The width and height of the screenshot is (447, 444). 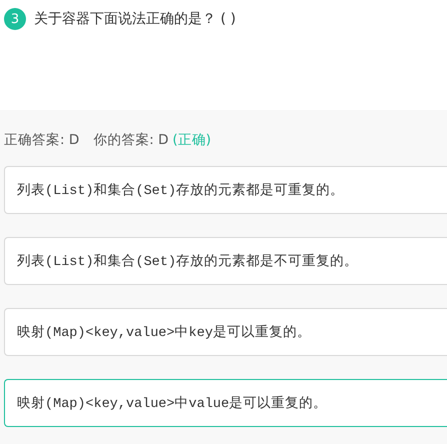 What do you see at coordinates (225, 403) in the screenshot?
I see `answer-option: 映射(Map)<key,value>中value是可以重复的。` at bounding box center [225, 403].